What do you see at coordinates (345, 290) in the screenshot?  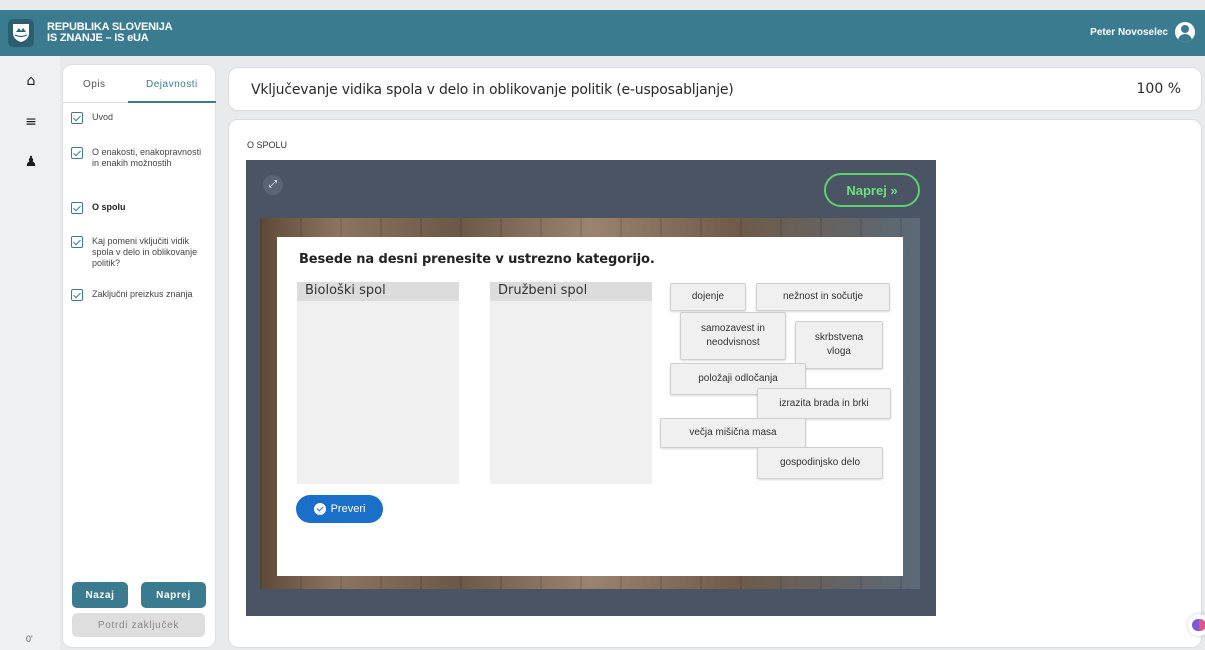 I see `dropzone-label: Biološki spol` at bounding box center [345, 290].